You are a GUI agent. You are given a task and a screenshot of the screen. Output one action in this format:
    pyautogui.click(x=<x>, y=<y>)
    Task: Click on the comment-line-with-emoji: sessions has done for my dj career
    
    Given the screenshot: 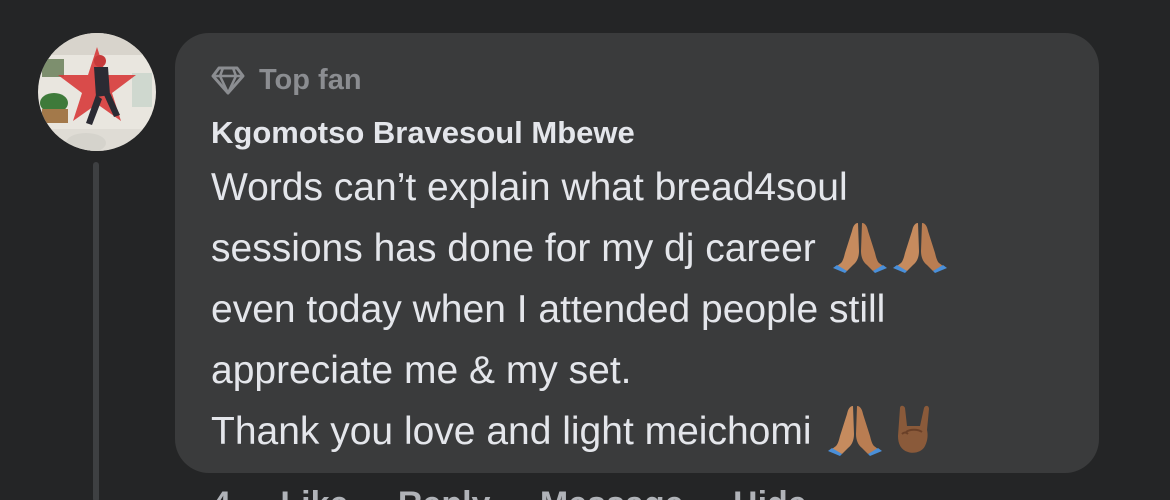 What is the action you would take?
    pyautogui.click(x=655, y=248)
    